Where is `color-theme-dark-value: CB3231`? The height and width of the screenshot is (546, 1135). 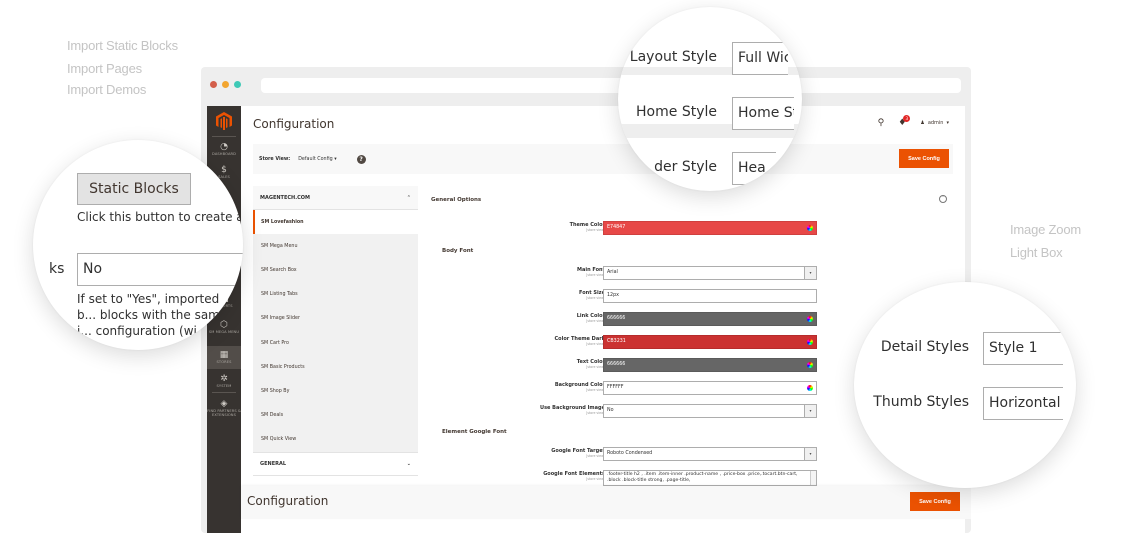
color-theme-dark-value: CB3231 is located at coordinates (616, 341).